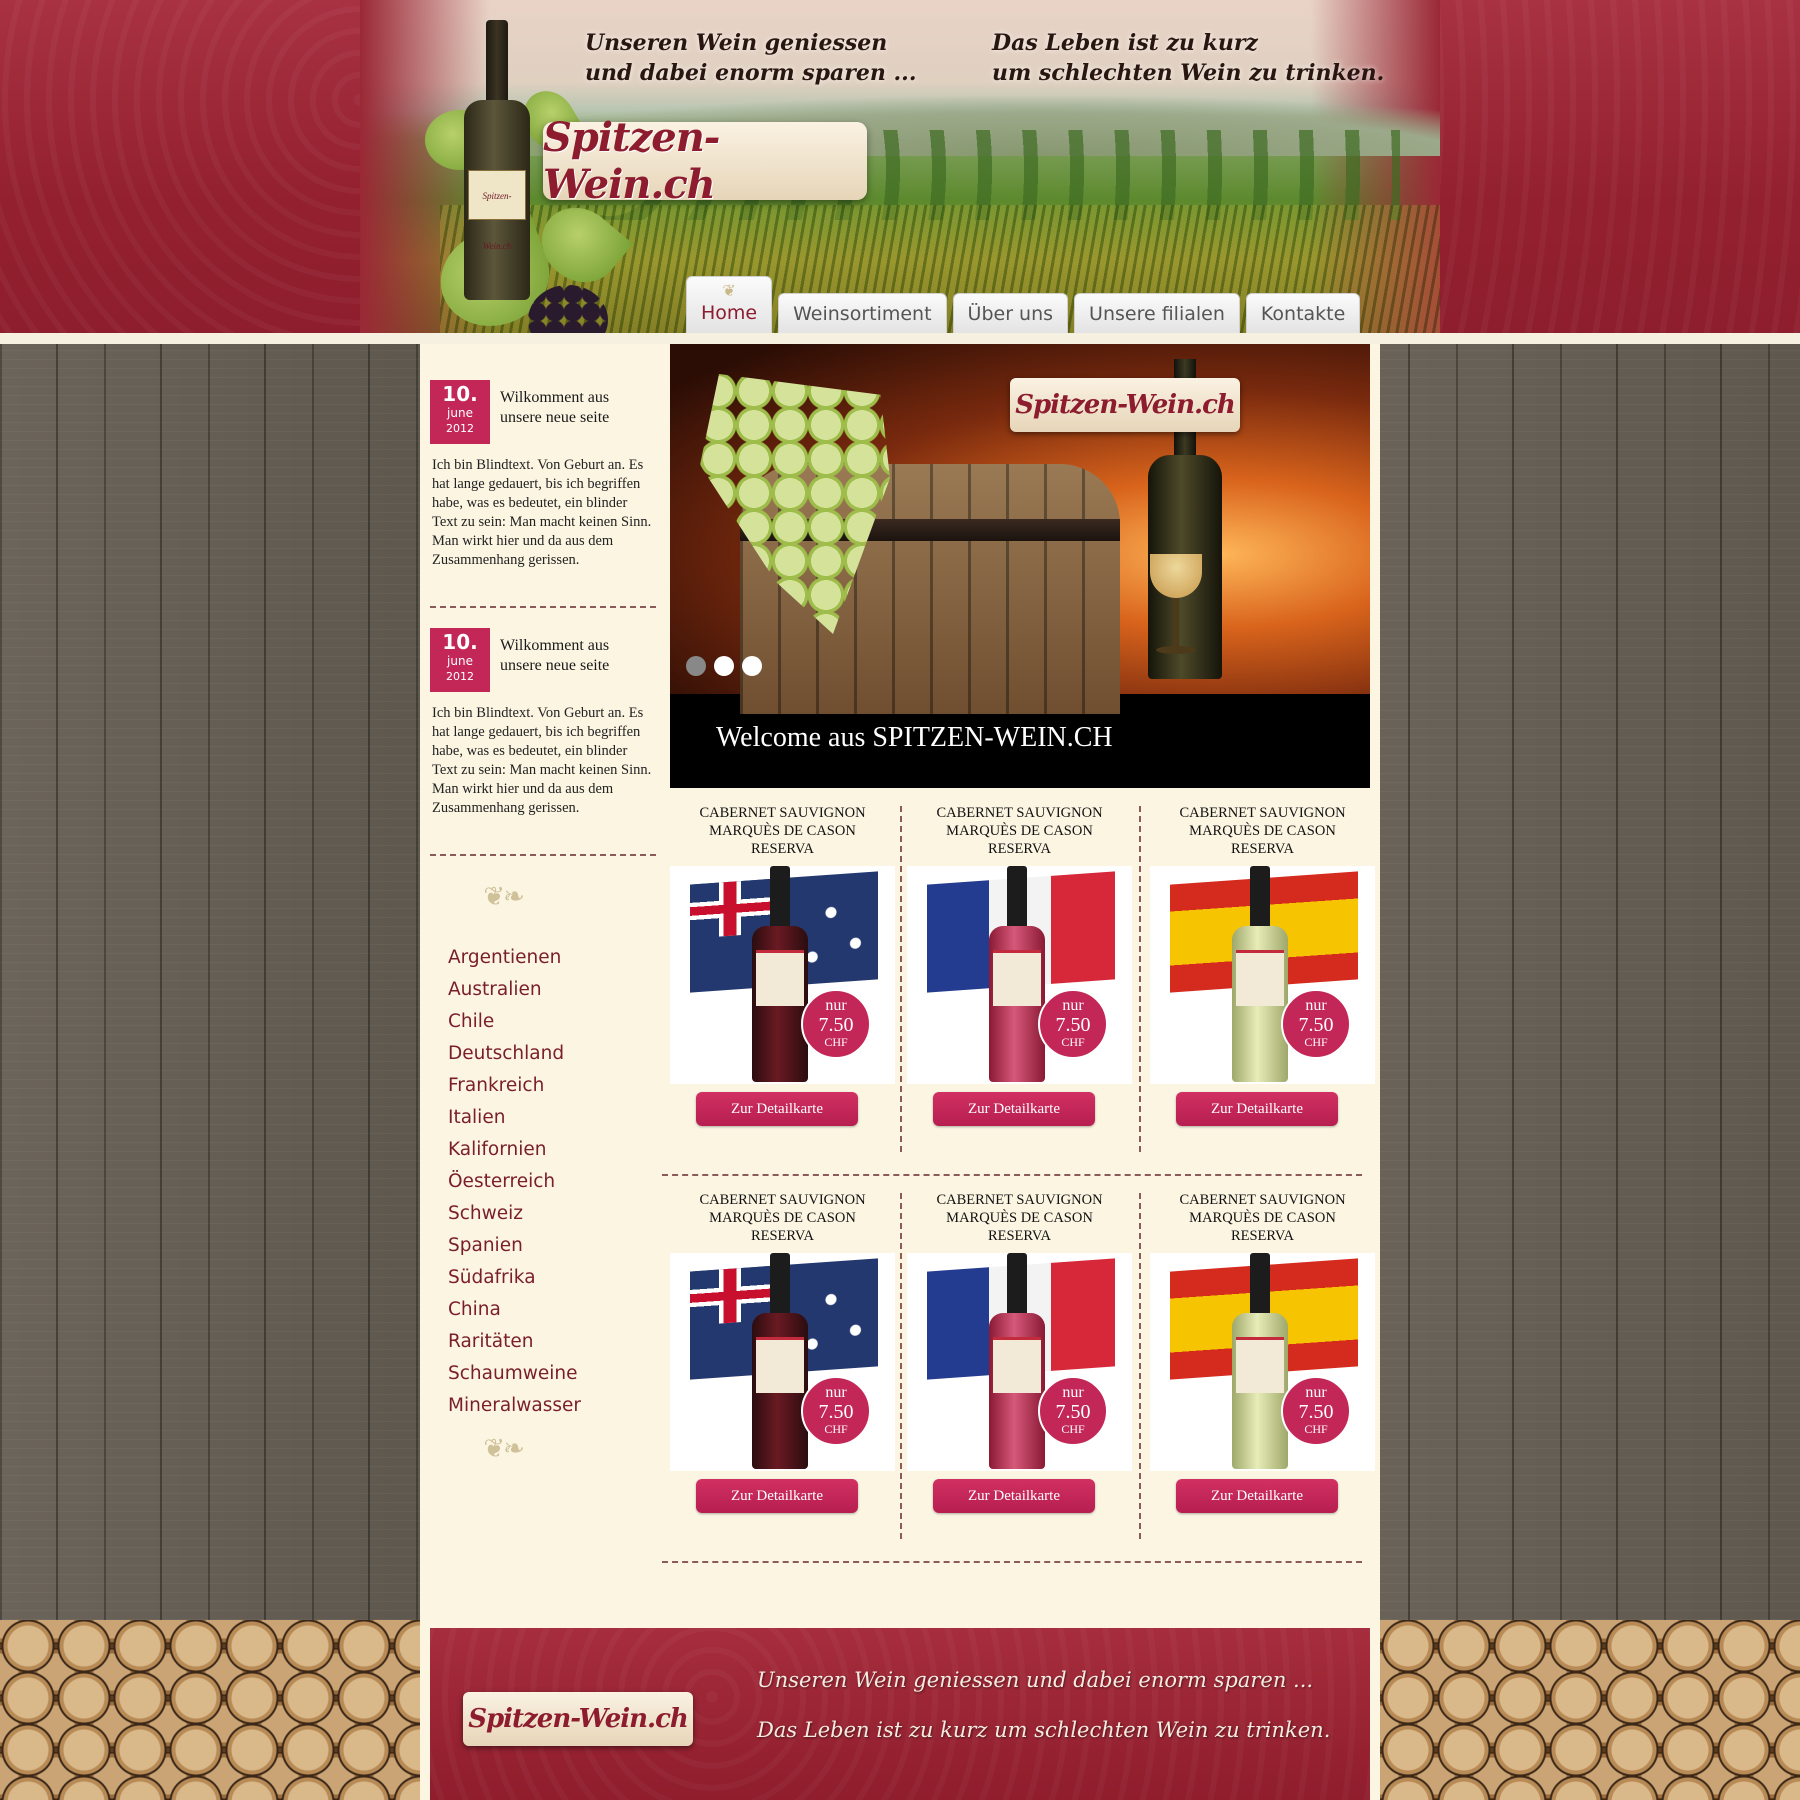 The width and height of the screenshot is (1800, 1800). What do you see at coordinates (514, 1246) in the screenshot?
I see `country-link-spanien: Spanien` at bounding box center [514, 1246].